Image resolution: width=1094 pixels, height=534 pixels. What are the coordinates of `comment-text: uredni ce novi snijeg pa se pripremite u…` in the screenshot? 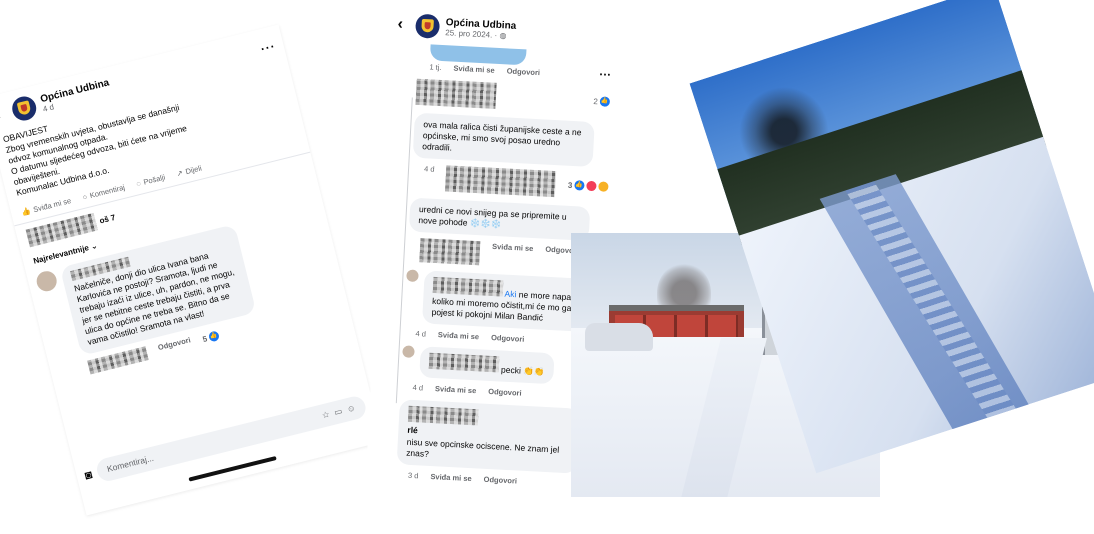 It's located at (492, 217).